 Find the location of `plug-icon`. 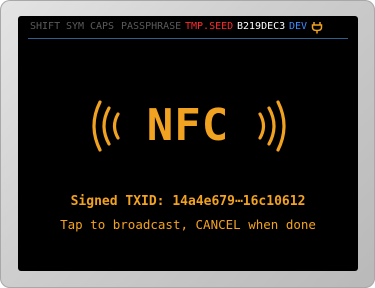

plug-icon is located at coordinates (317, 32).